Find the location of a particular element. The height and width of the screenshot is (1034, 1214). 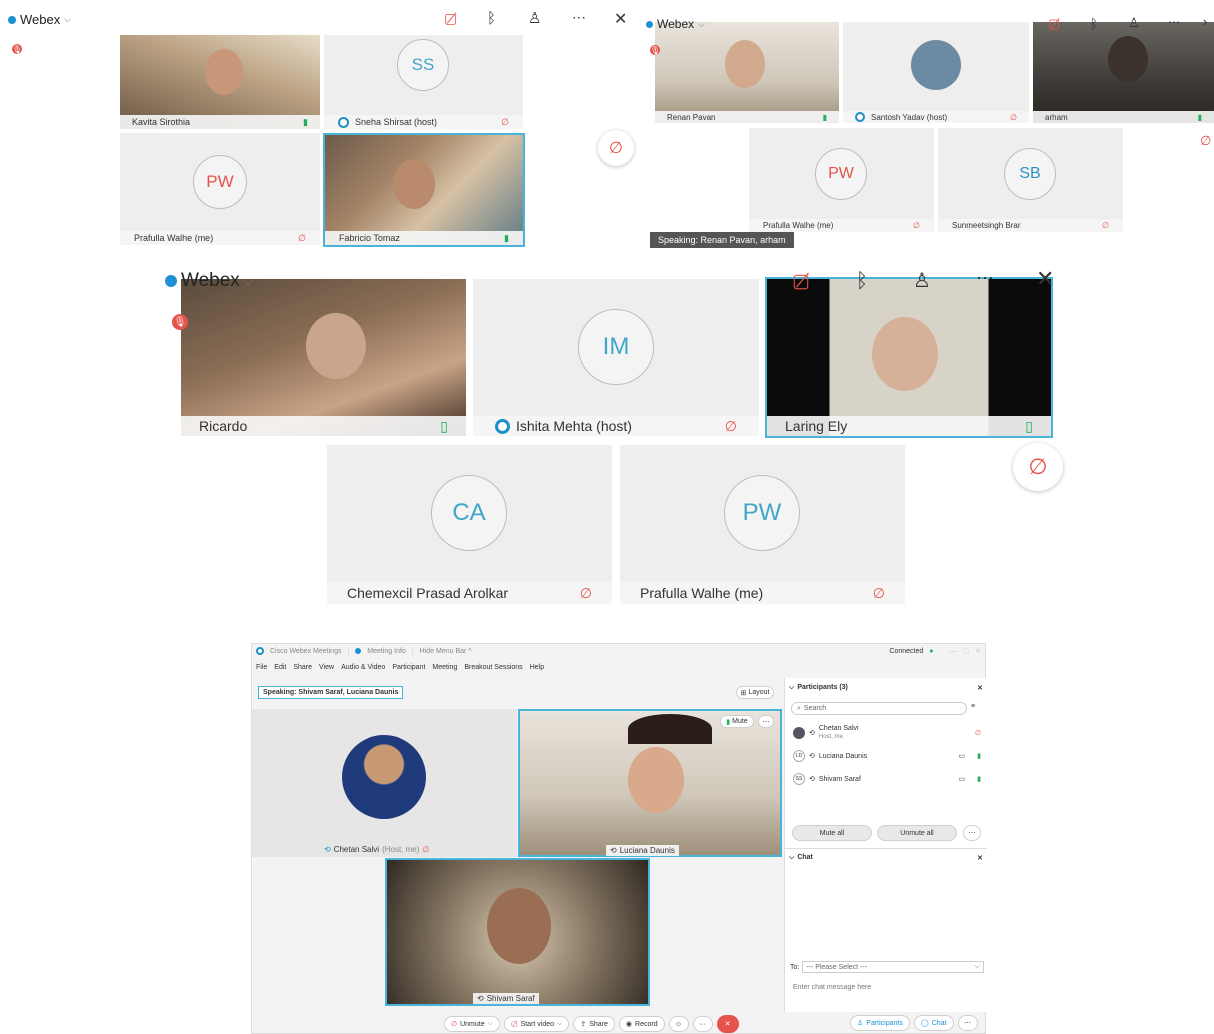

muted-badge-icon: 🎙 is located at coordinates (17, 49).